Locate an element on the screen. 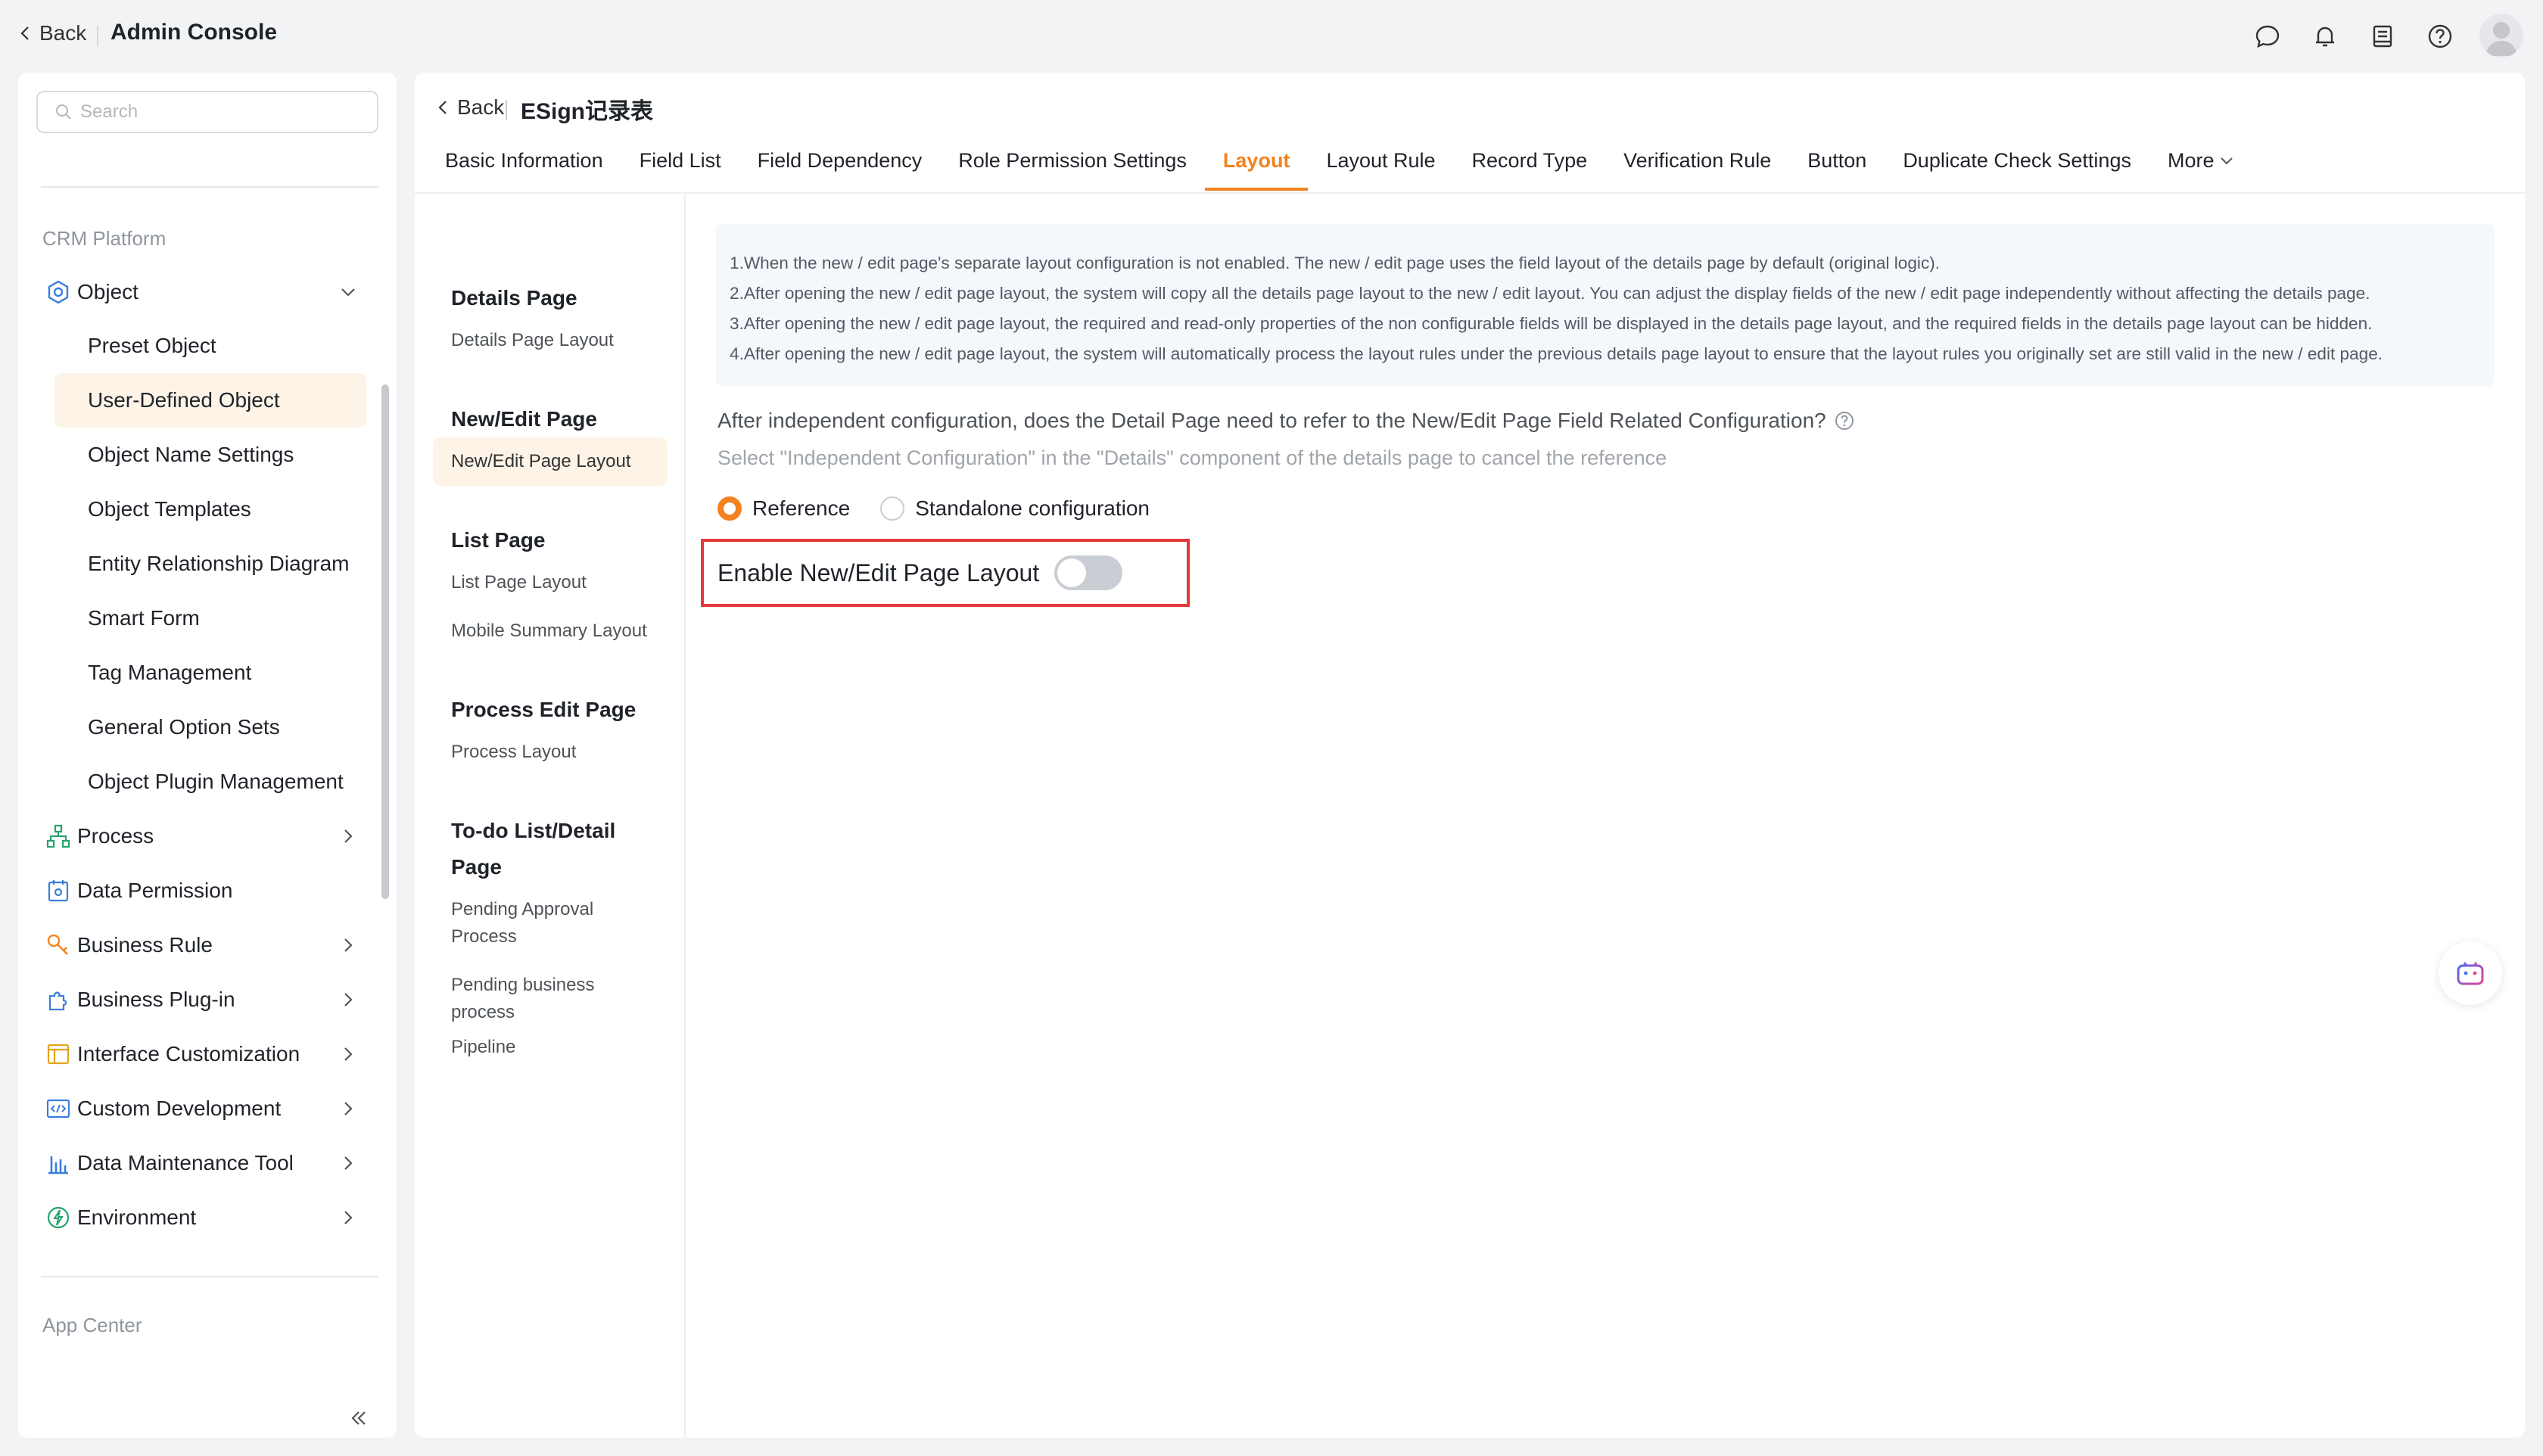 The height and width of the screenshot is (1456, 2543). tab-more: More is located at coordinates (2201, 161).